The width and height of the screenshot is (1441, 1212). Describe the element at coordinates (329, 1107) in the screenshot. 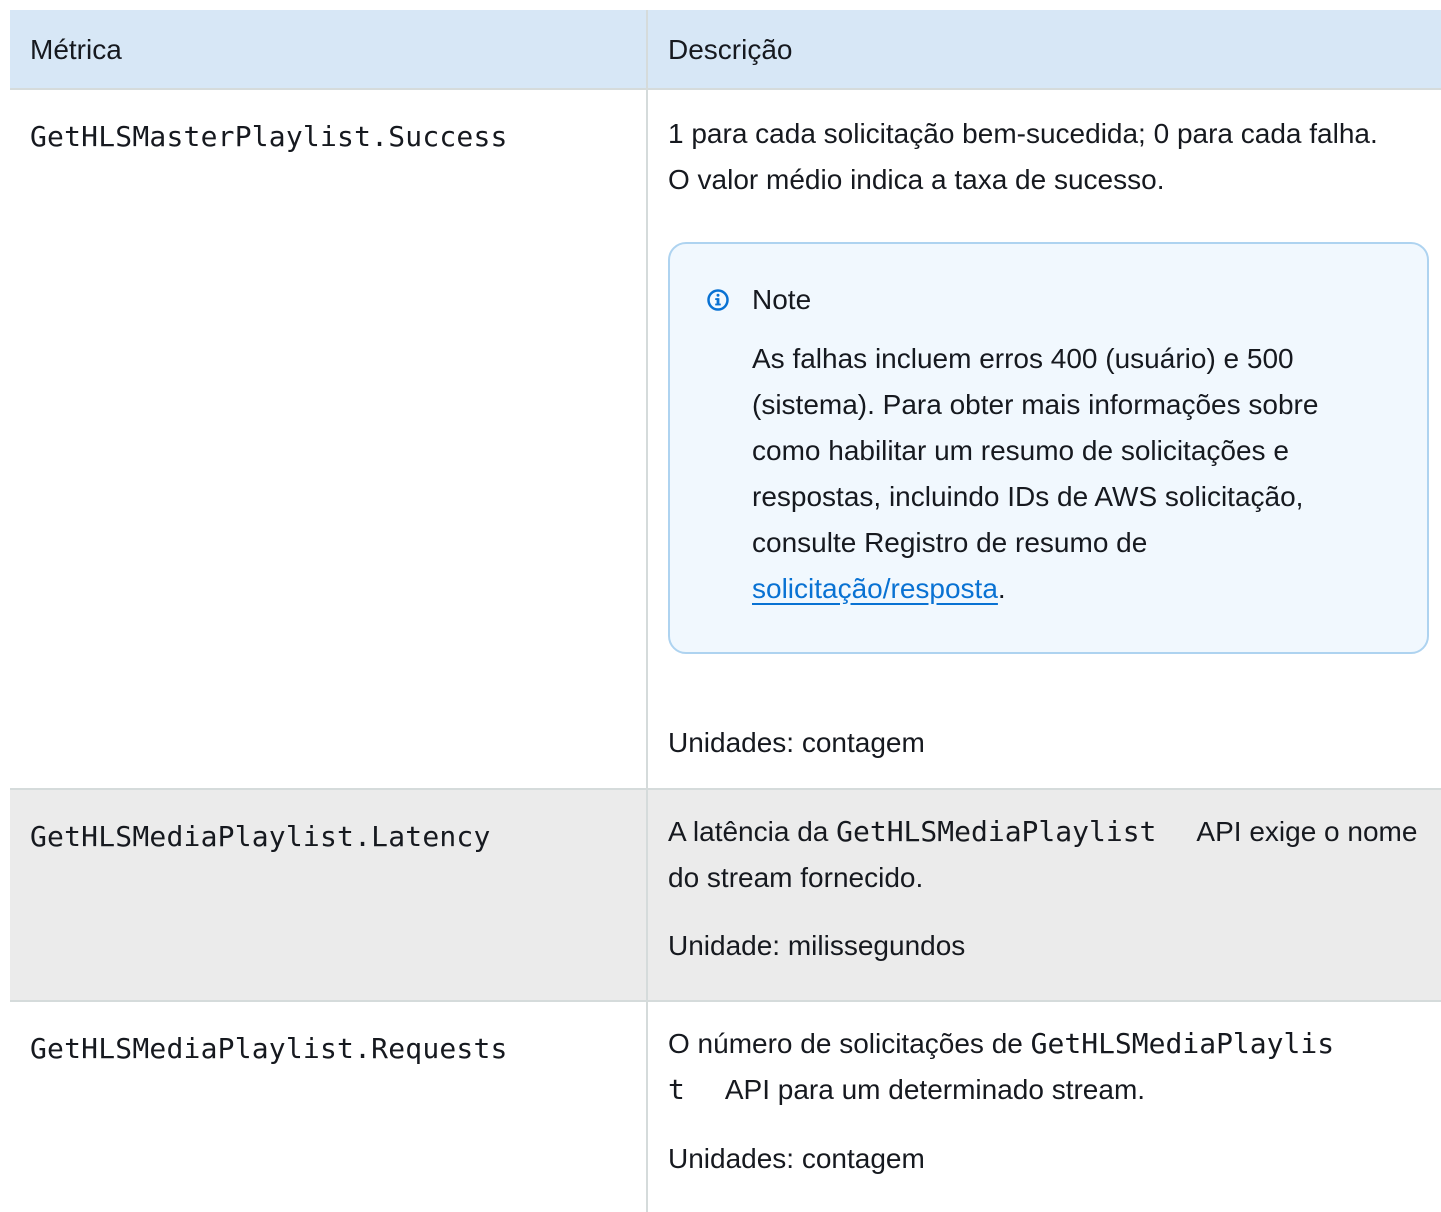

I see `metric-cell: GetHLSMediaPlaylist.Requests` at that location.